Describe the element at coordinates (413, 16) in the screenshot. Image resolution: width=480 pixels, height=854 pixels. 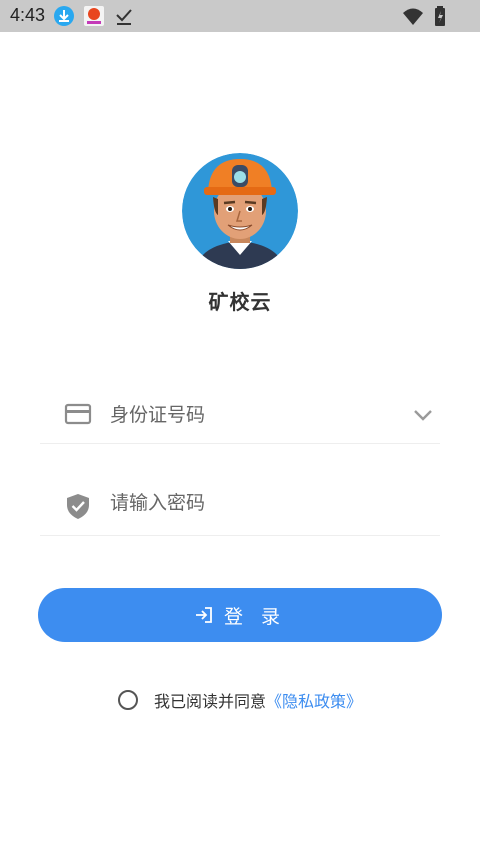
I see `wifi-icon` at that location.